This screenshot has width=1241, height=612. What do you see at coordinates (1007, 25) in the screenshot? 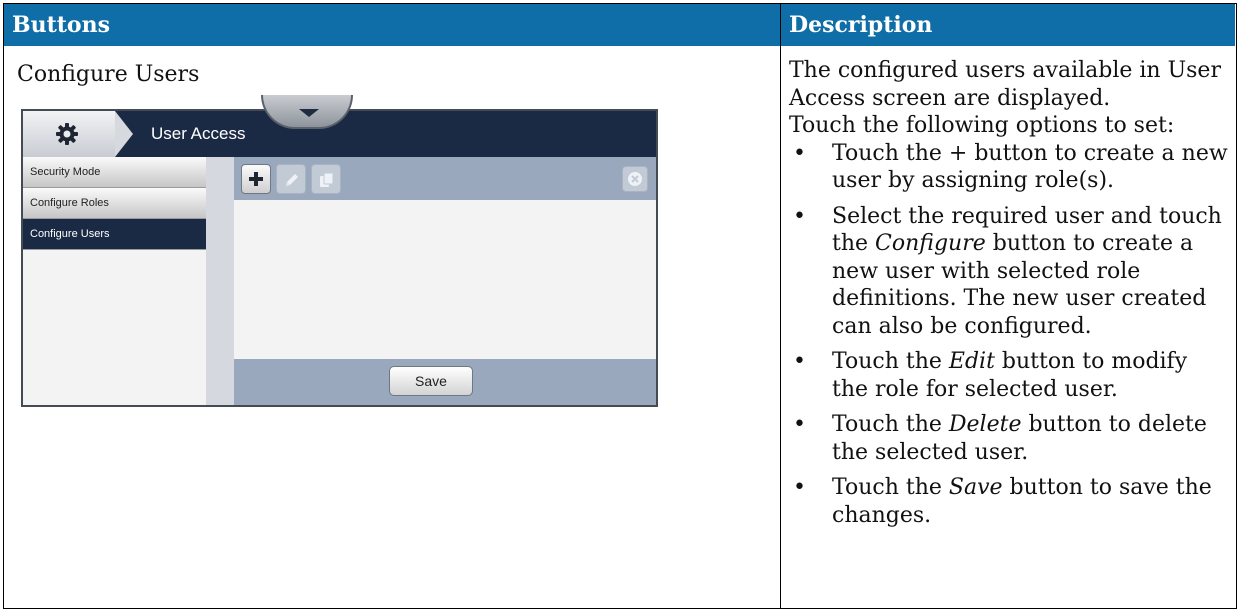
I see `header-description: Description` at bounding box center [1007, 25].